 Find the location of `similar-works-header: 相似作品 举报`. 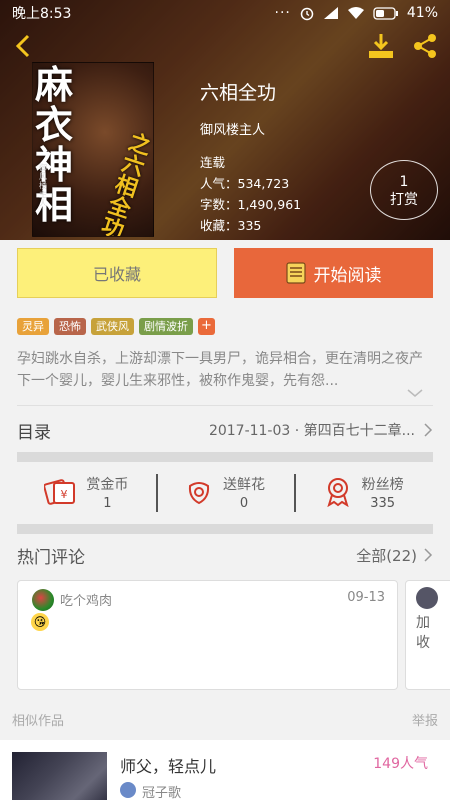

similar-works-header: 相似作品 举报 is located at coordinates (225, 719).